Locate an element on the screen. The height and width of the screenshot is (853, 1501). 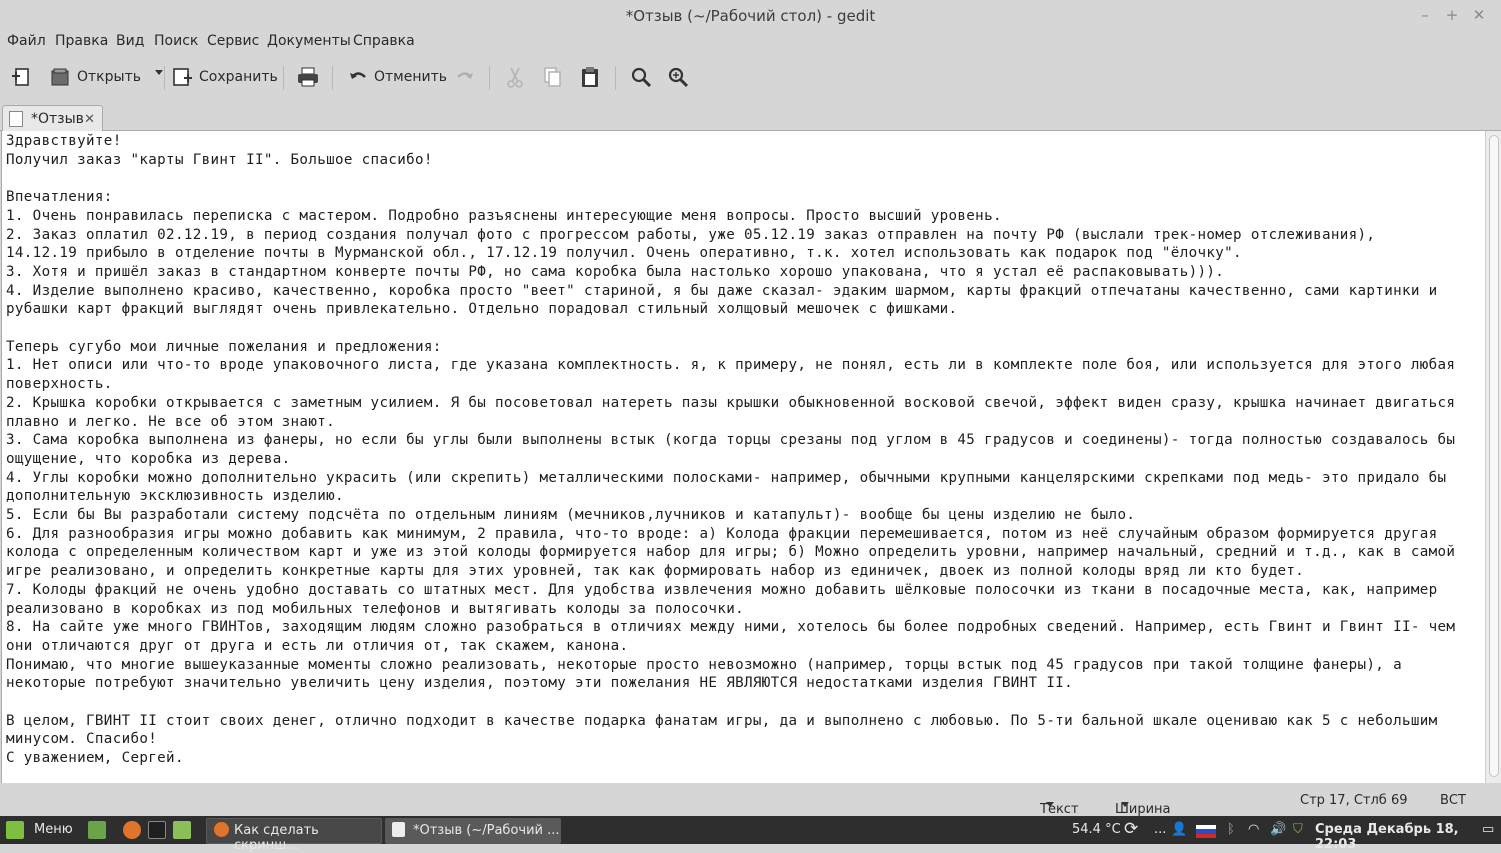
print-button is located at coordinates (308, 77).